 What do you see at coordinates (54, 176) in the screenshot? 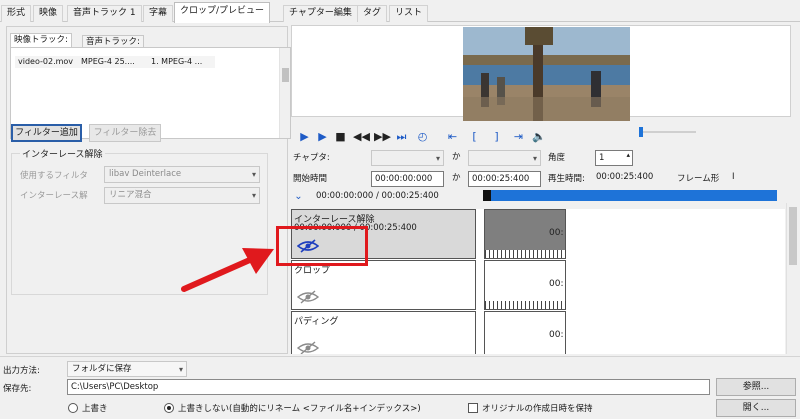
I see `use-filter-label: 使用するフィルタ` at bounding box center [54, 176].